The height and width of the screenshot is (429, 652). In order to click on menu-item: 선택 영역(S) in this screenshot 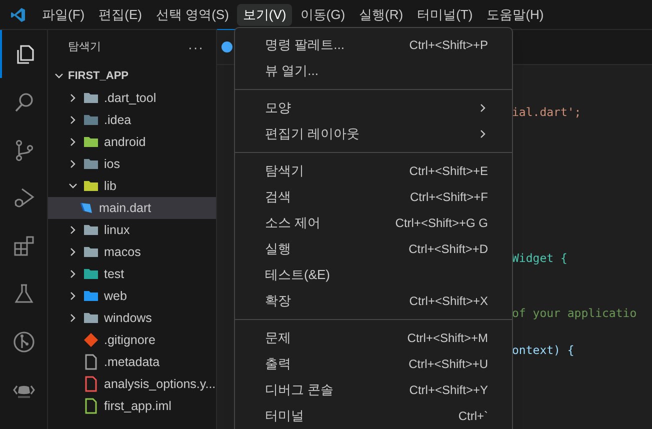, I will do `click(192, 15)`.